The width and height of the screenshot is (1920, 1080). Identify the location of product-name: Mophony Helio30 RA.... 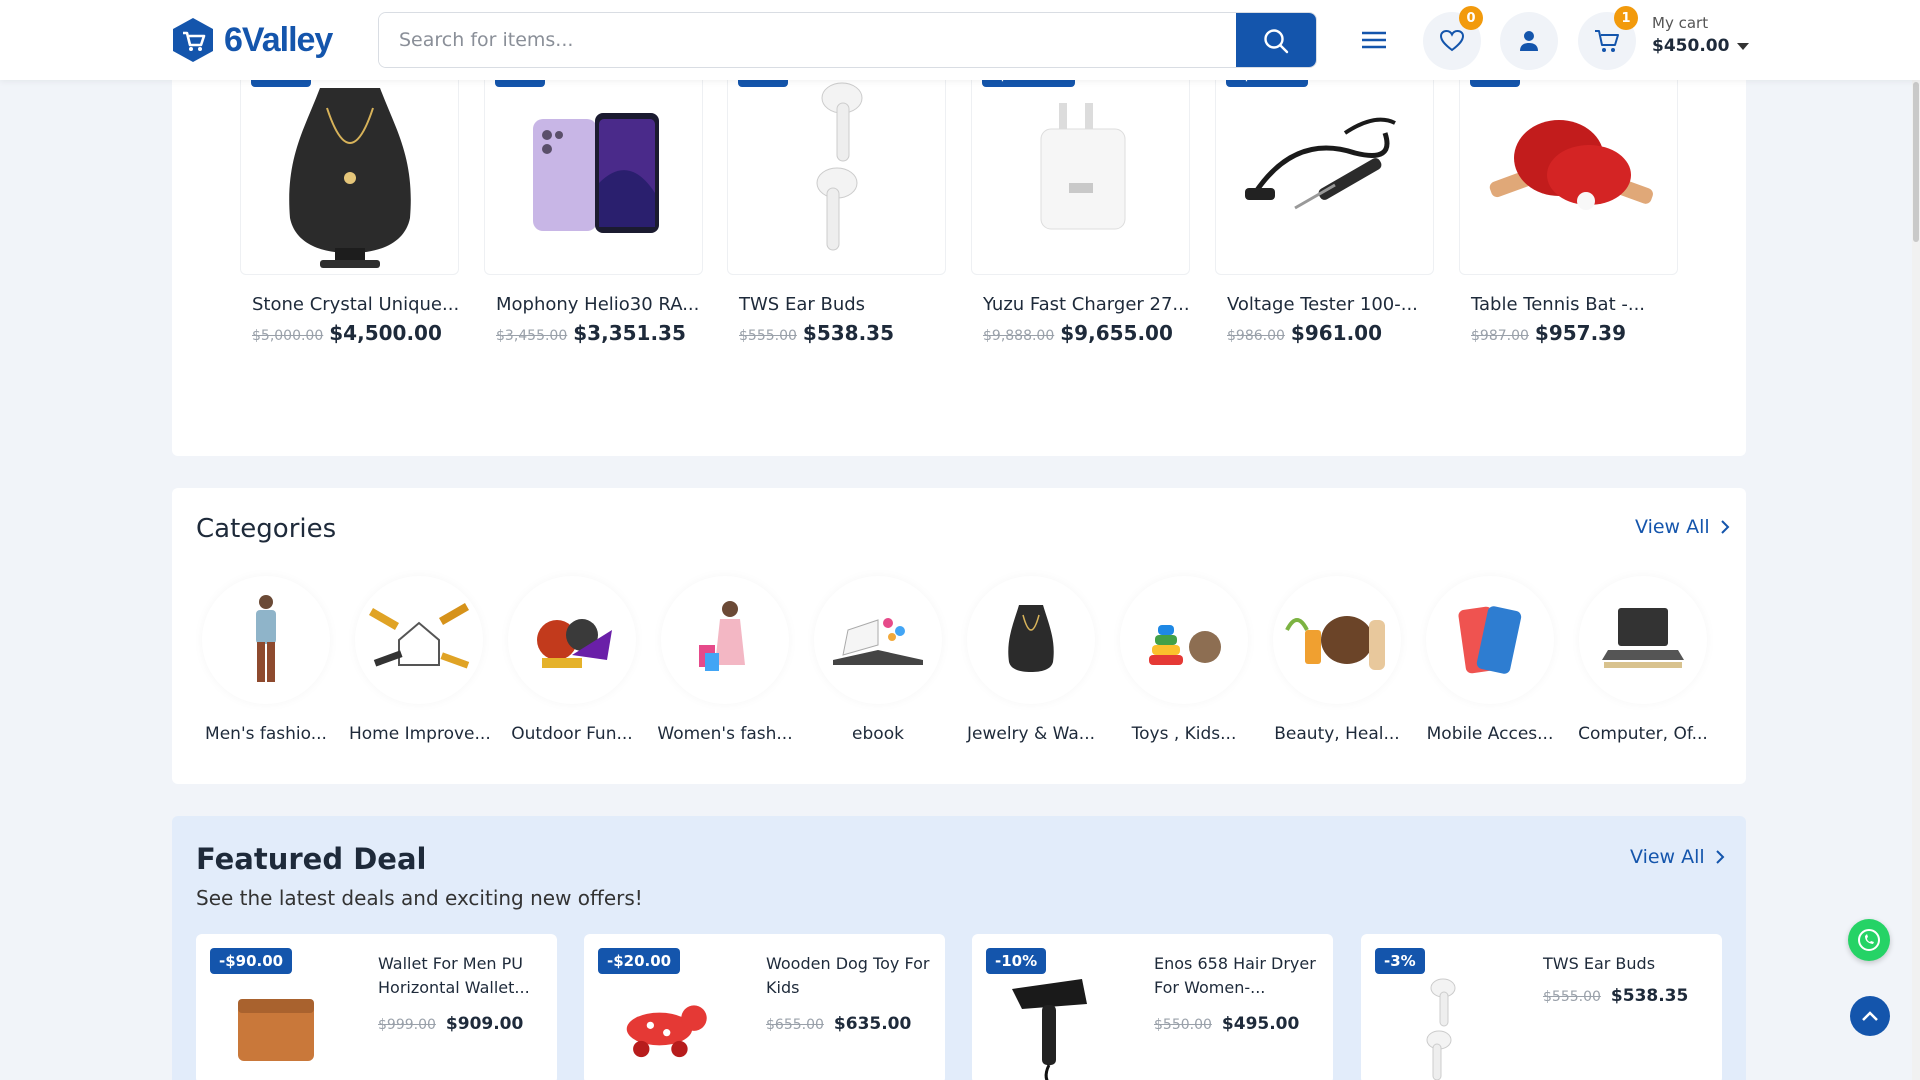
(593, 304).